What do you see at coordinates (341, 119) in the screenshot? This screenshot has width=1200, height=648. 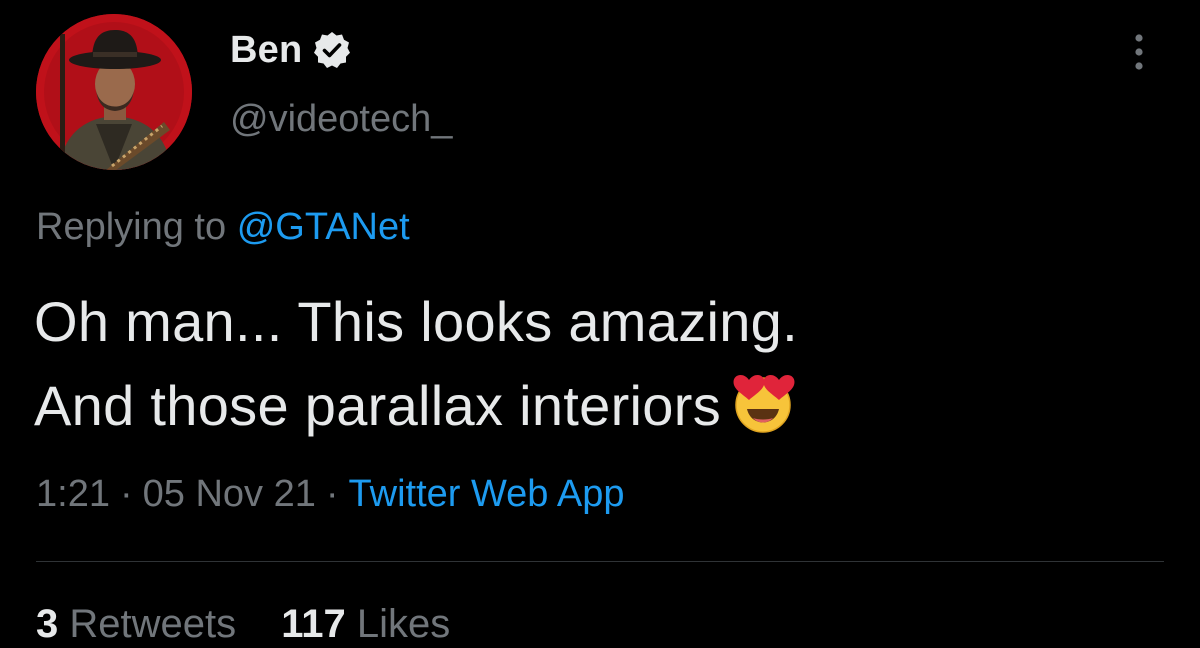 I see `author-handle: @videotech_` at bounding box center [341, 119].